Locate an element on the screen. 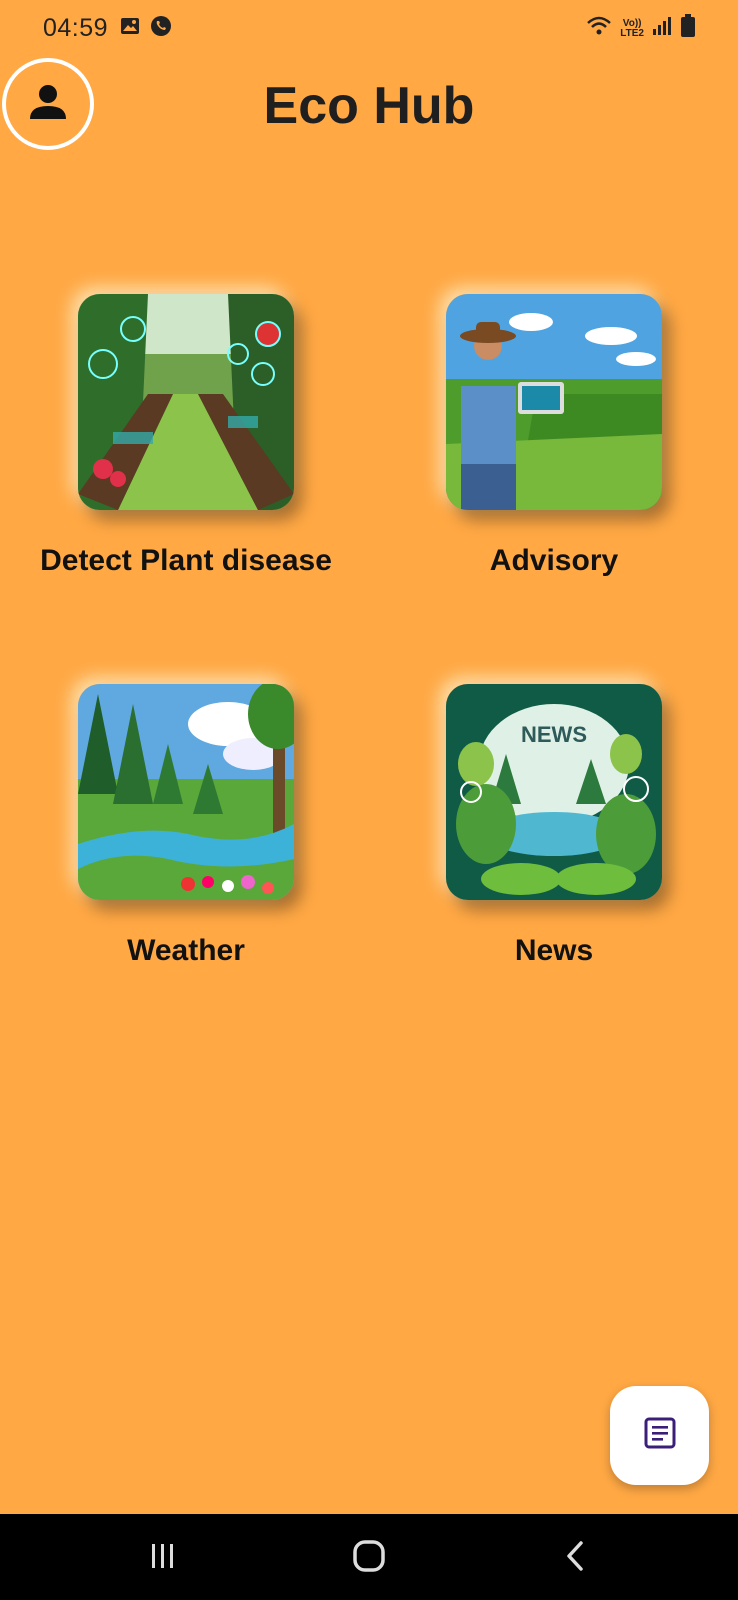  whatsapp-icon is located at coordinates (161, 28).